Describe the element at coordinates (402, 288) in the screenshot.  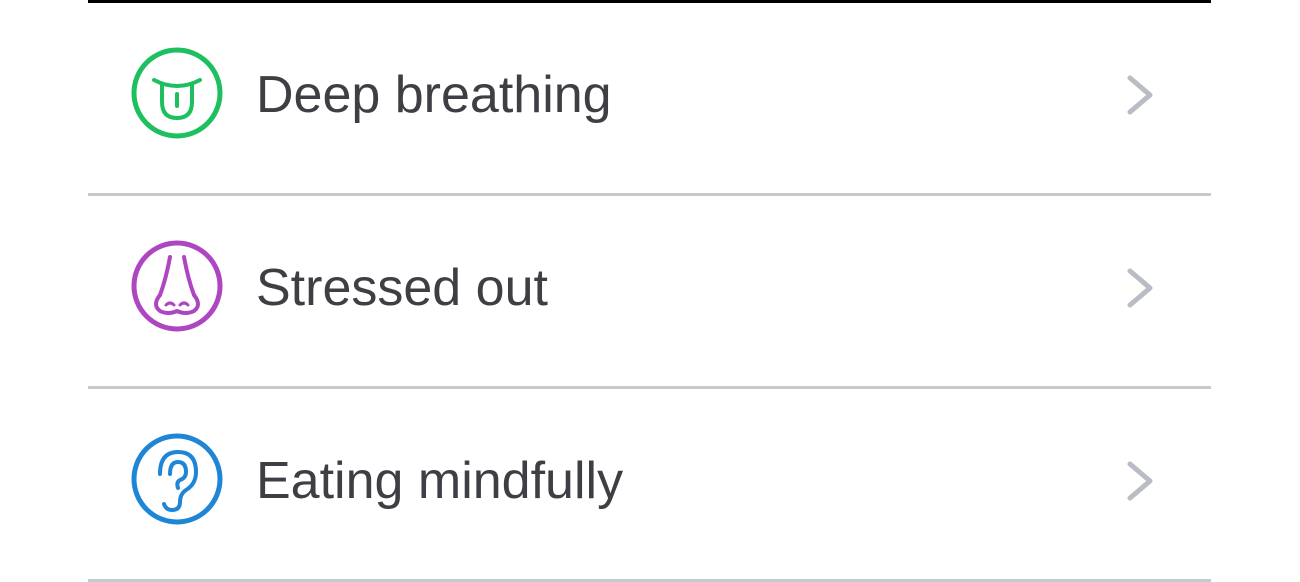
I see `list-item-label: Stressed out` at that location.